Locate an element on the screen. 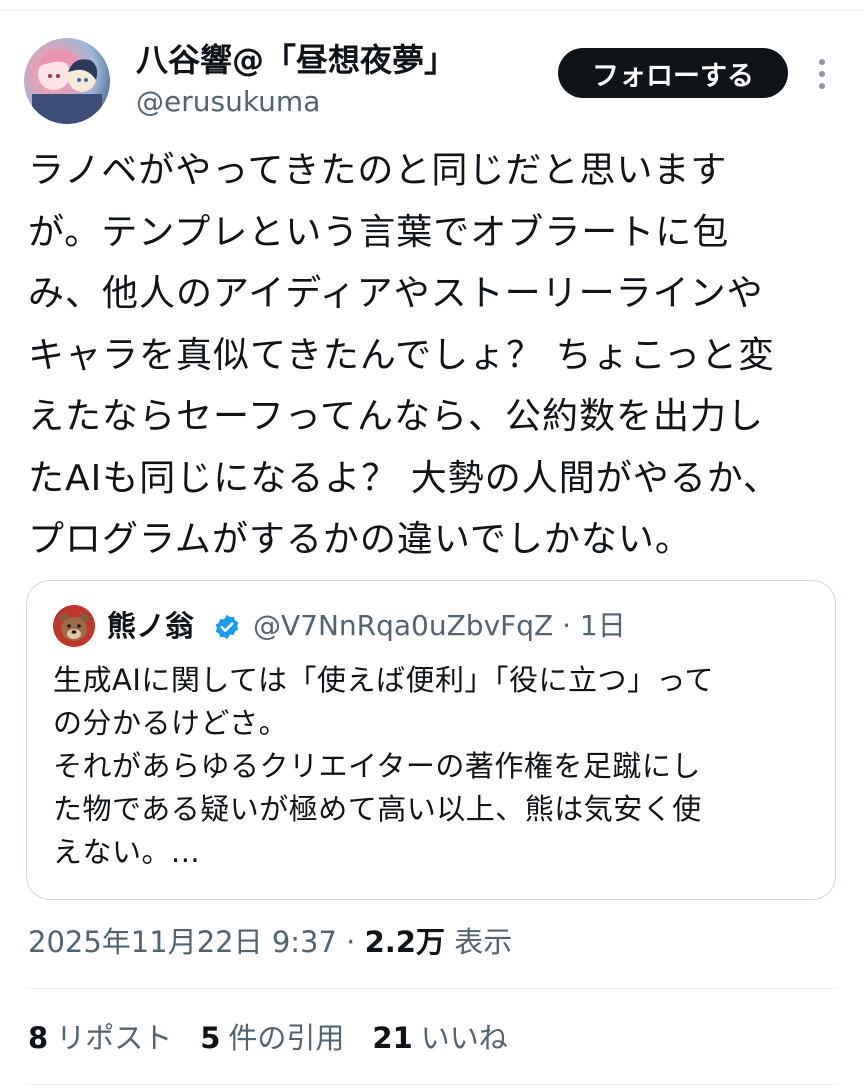 The image size is (864, 1092). quote-line: た物である疑いが極めて高い以上、熊は気安く使 is located at coordinates (377, 809).